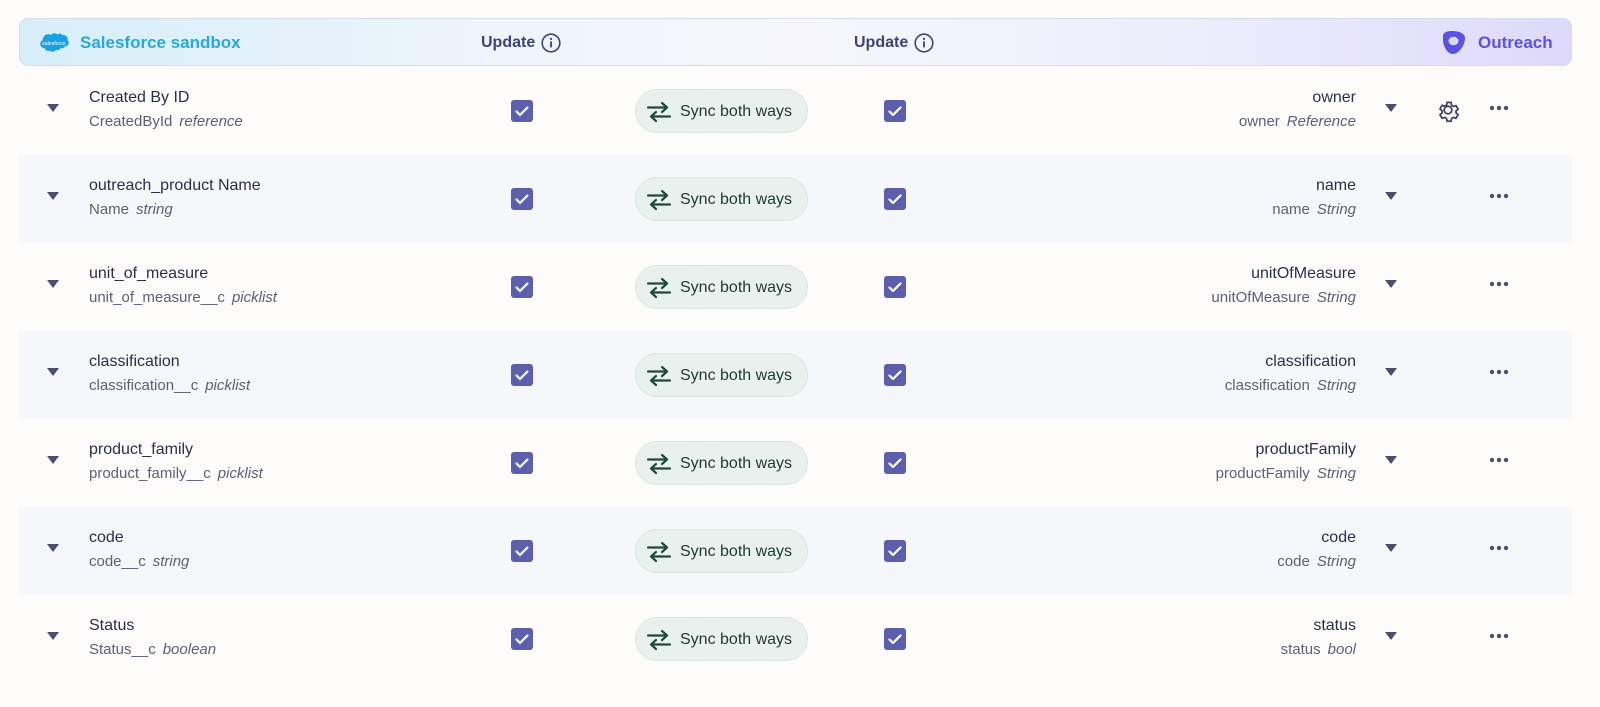  What do you see at coordinates (109, 209) in the screenshot?
I see `source-field-api-name: Name` at bounding box center [109, 209].